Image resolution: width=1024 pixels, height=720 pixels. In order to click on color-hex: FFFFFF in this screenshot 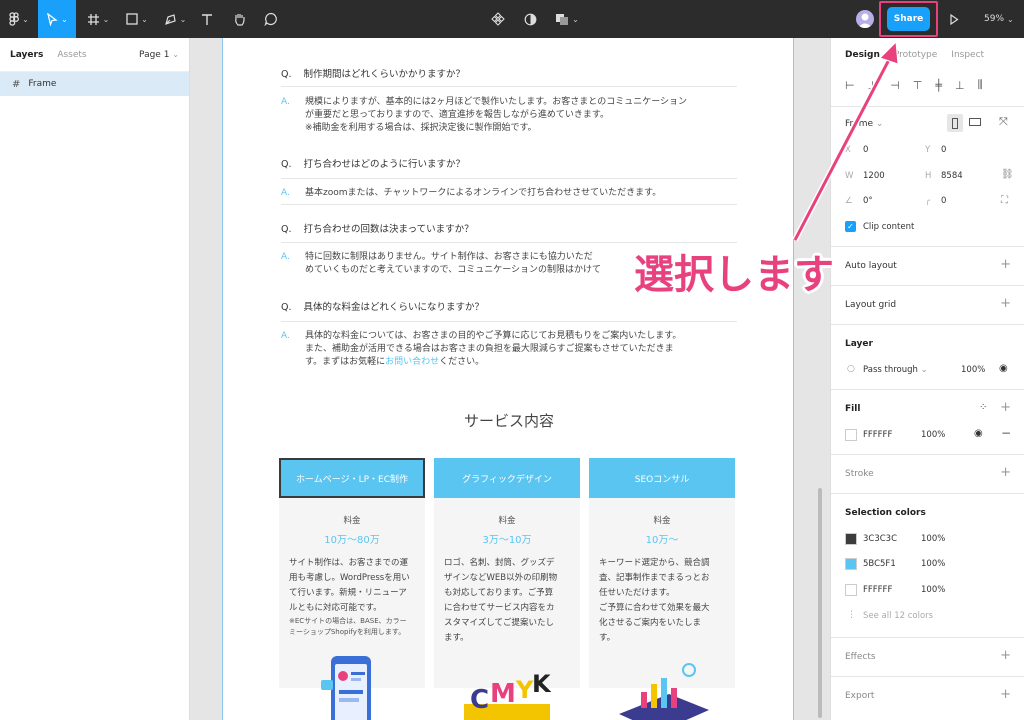, I will do `click(877, 590)`.